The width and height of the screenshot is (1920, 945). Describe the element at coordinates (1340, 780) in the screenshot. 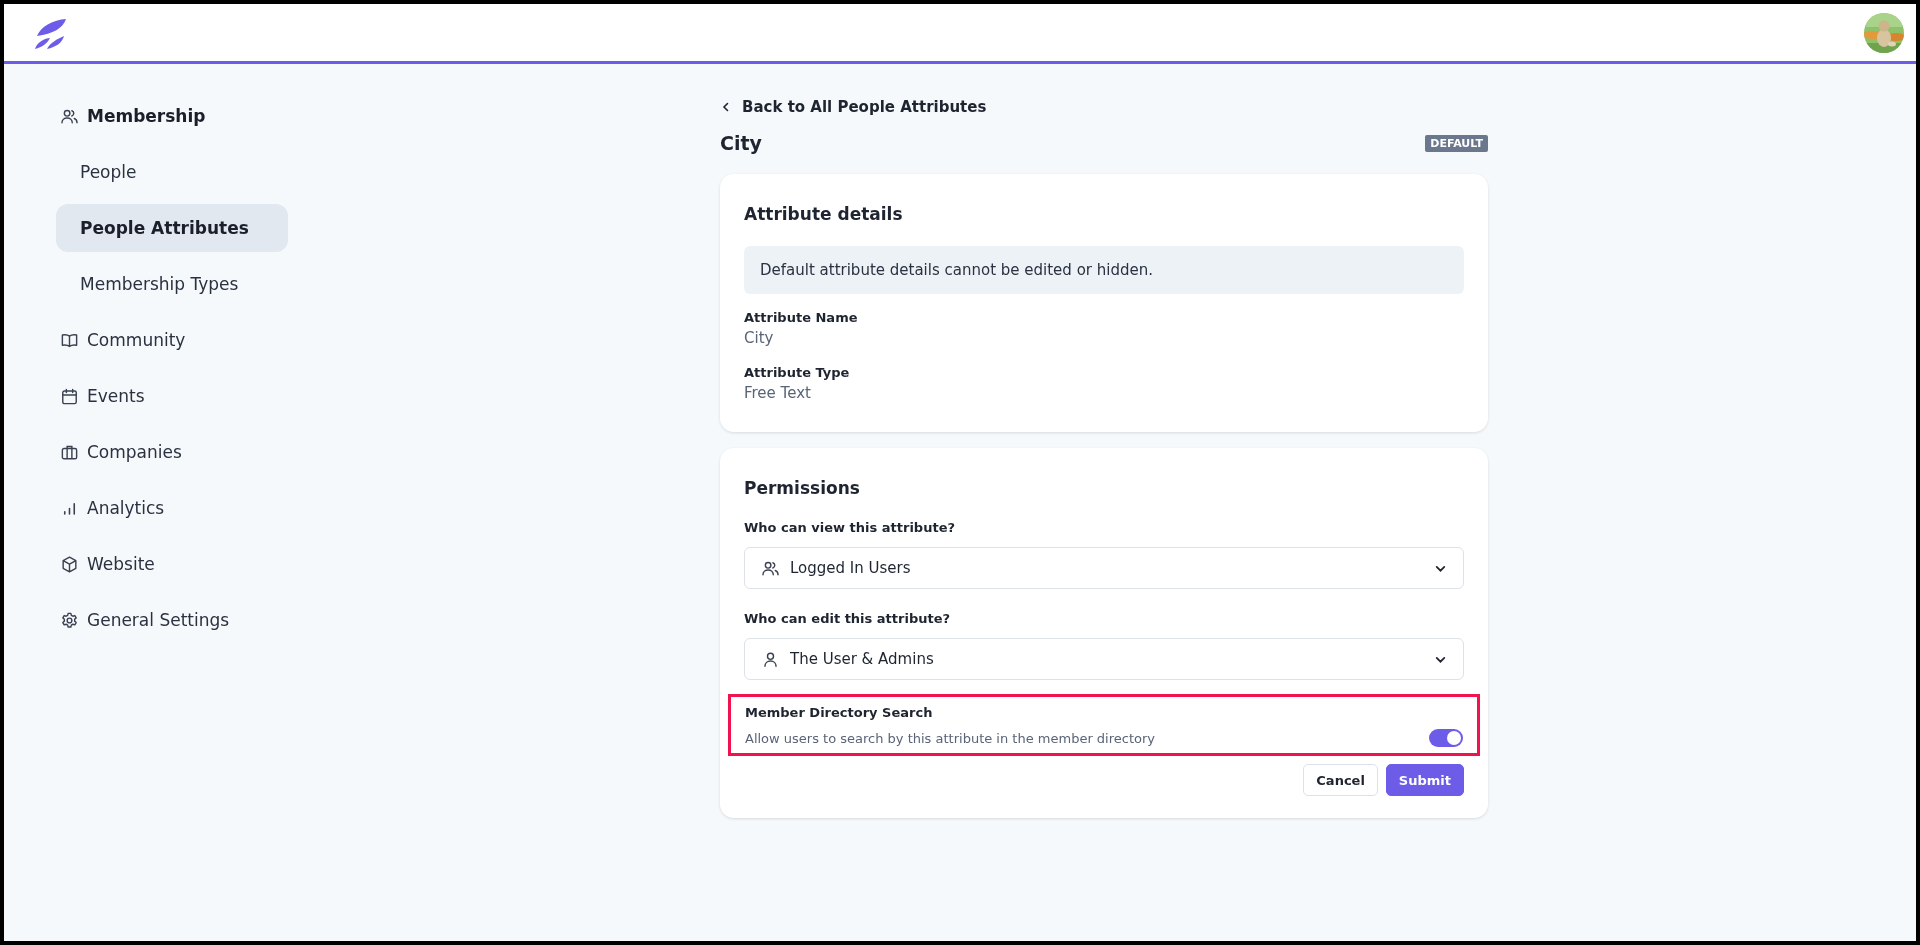

I see `cancel-button: Cancel` at that location.